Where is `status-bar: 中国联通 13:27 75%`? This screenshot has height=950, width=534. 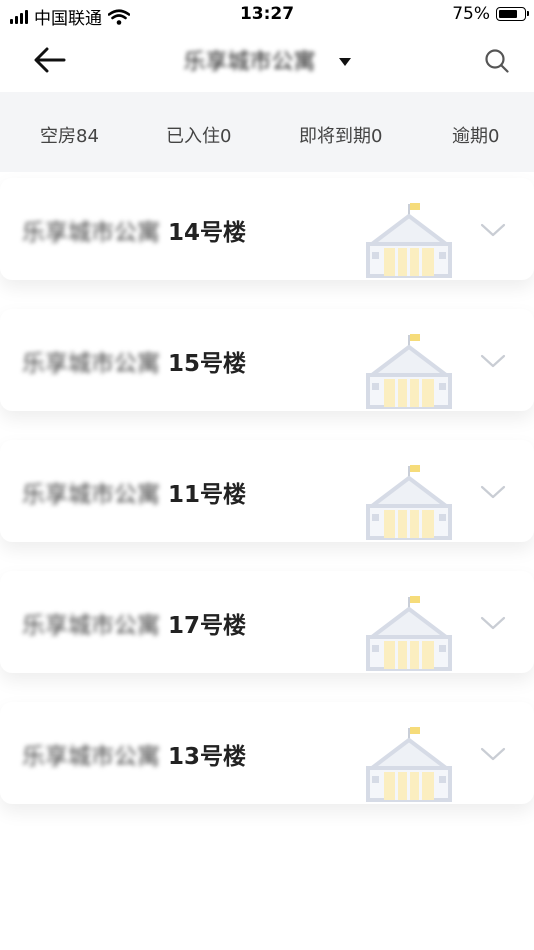
status-bar: 中国联通 13:27 75% is located at coordinates (267, 15).